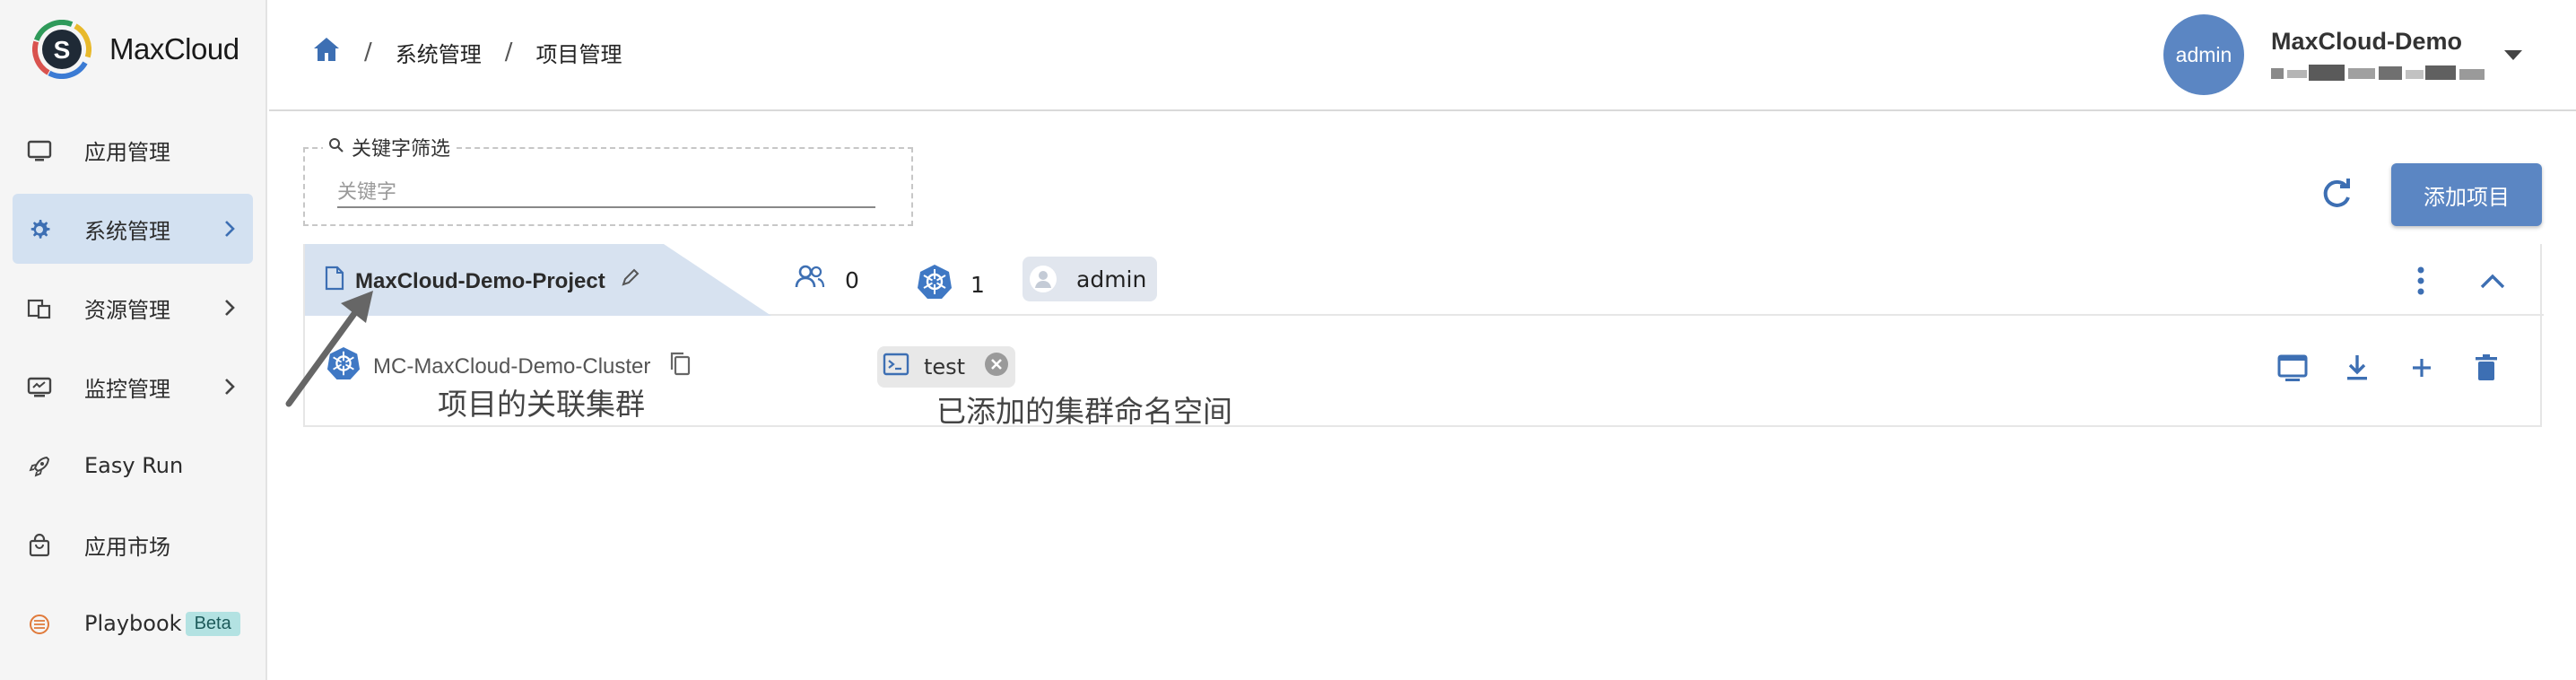 The height and width of the screenshot is (680, 2576). Describe the element at coordinates (39, 624) in the screenshot. I see `playbook-icon` at that location.